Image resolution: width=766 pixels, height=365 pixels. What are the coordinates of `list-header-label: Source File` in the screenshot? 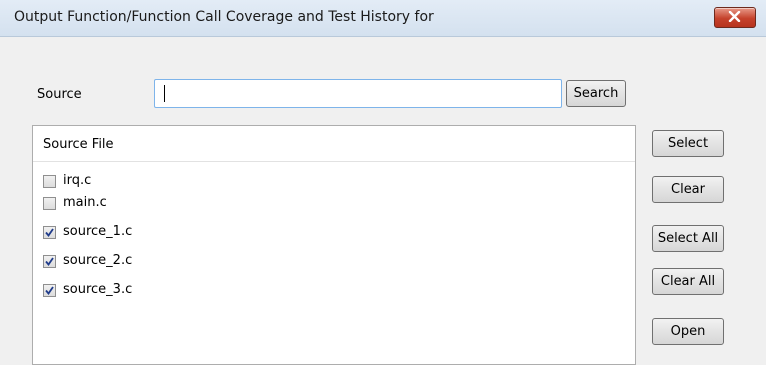 It's located at (78, 144).